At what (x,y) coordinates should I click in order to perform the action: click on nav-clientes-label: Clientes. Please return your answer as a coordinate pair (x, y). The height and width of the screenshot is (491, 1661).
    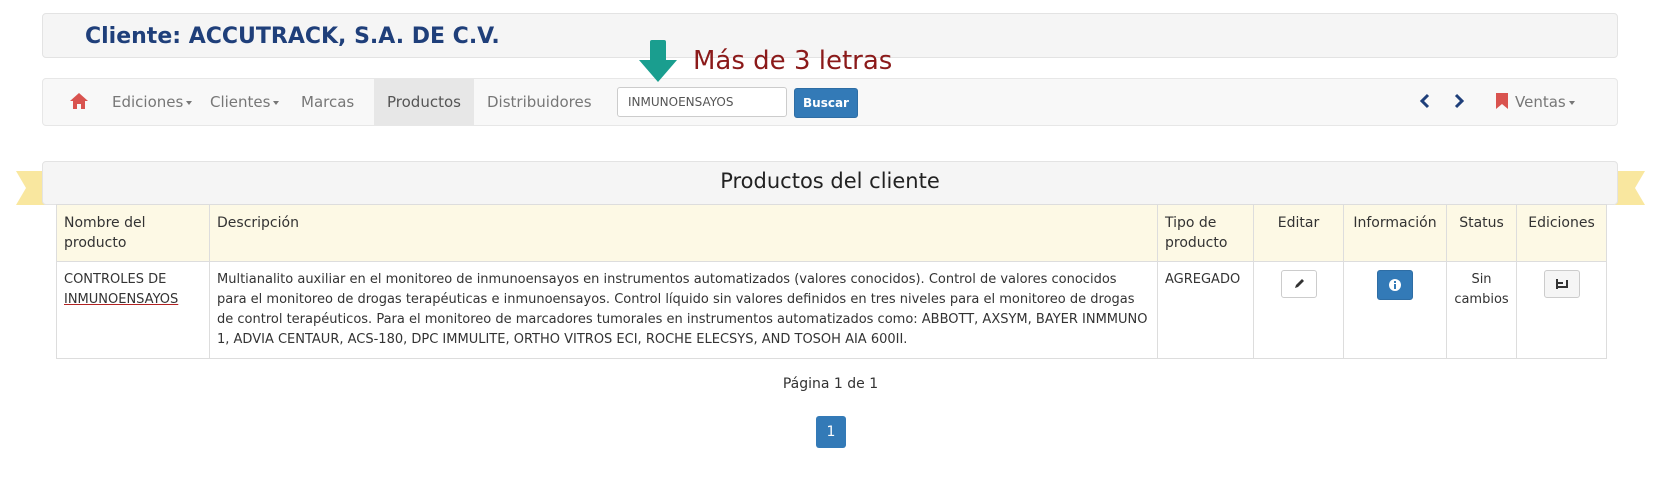
    Looking at the image, I should click on (240, 102).